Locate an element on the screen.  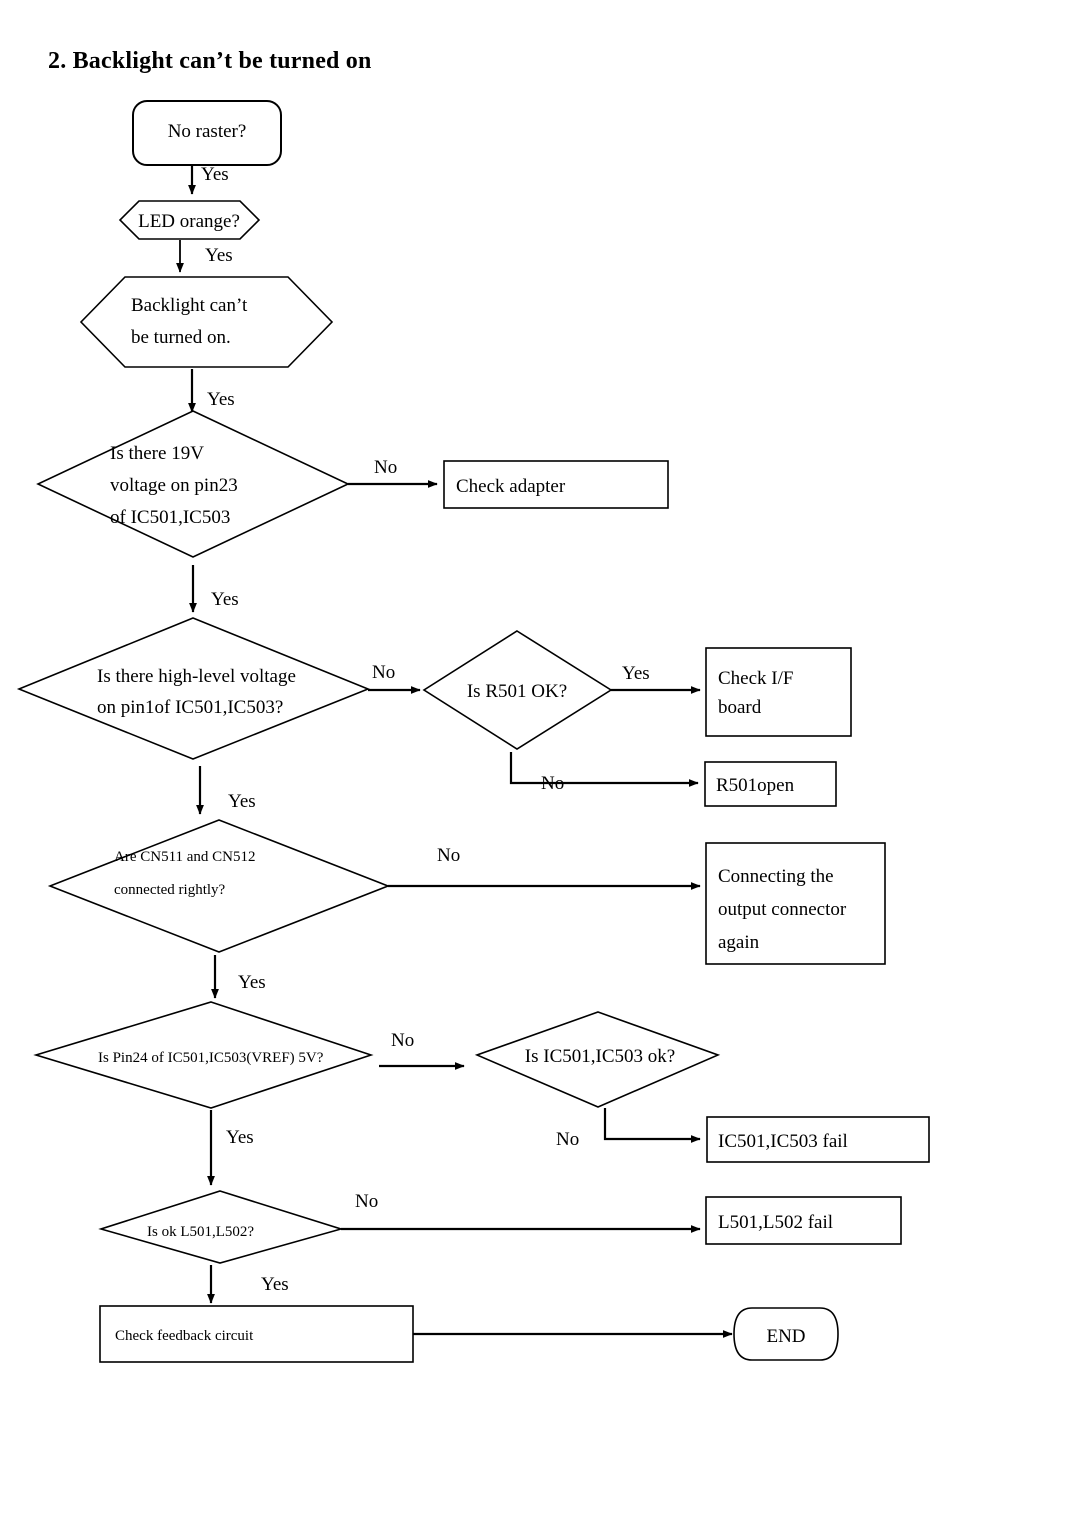
node-l501-l502-ok: Is ok L501,L502? is located at coordinates (221, 1227).